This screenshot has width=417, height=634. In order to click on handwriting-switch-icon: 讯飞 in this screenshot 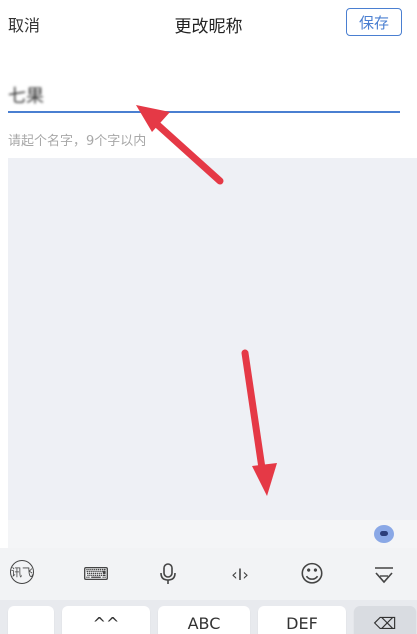, I will do `click(22, 572)`.